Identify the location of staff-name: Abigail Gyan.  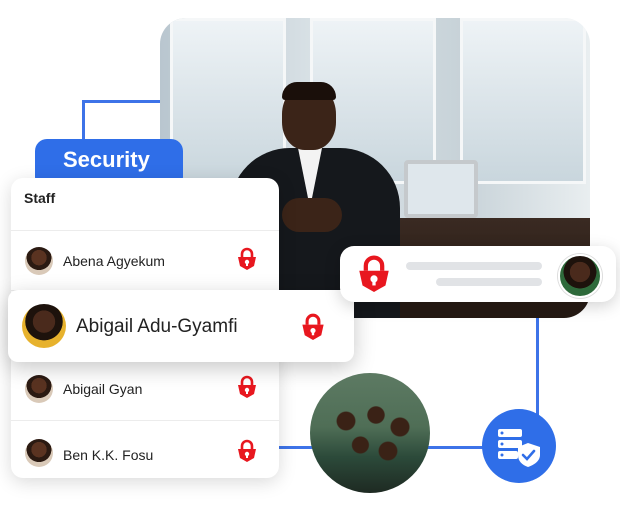
(103, 389).